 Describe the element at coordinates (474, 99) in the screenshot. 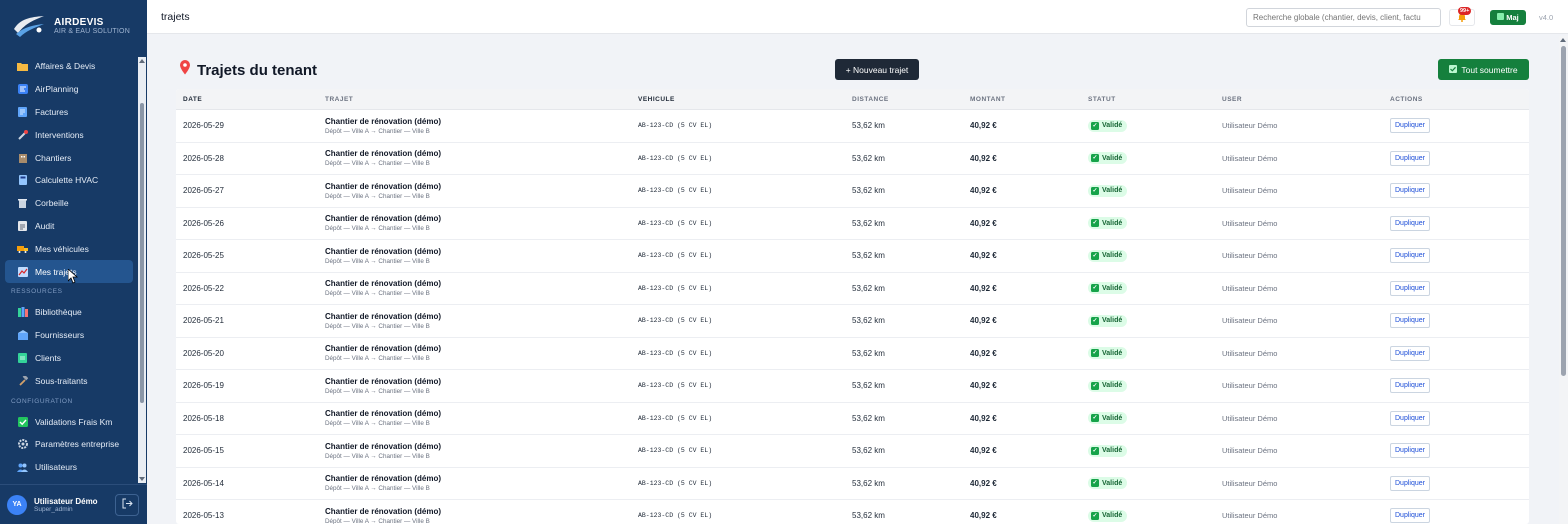

I see `column-header-trajet: TRAJET` at that location.